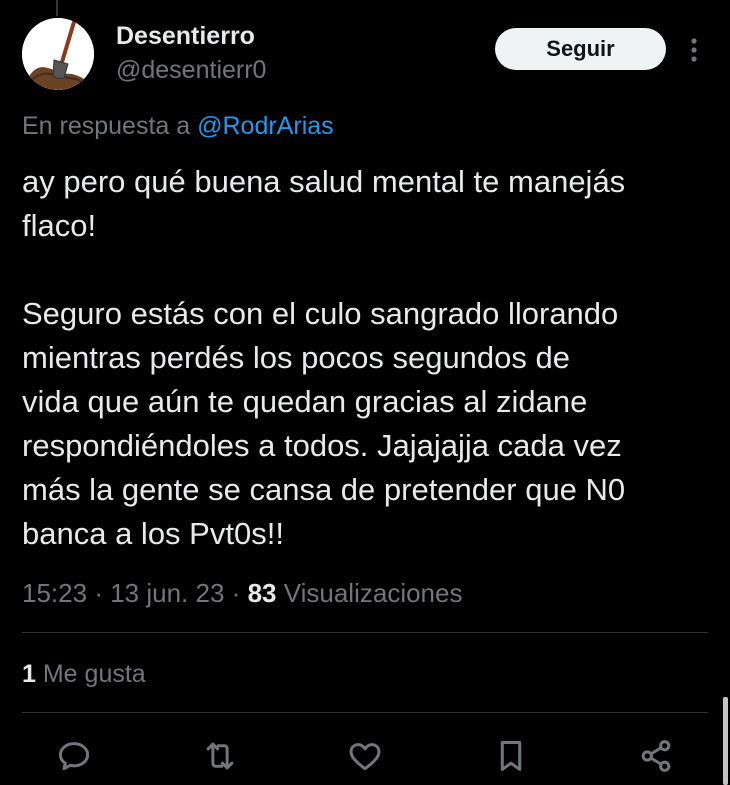  I want to click on avatar, so click(58, 54).